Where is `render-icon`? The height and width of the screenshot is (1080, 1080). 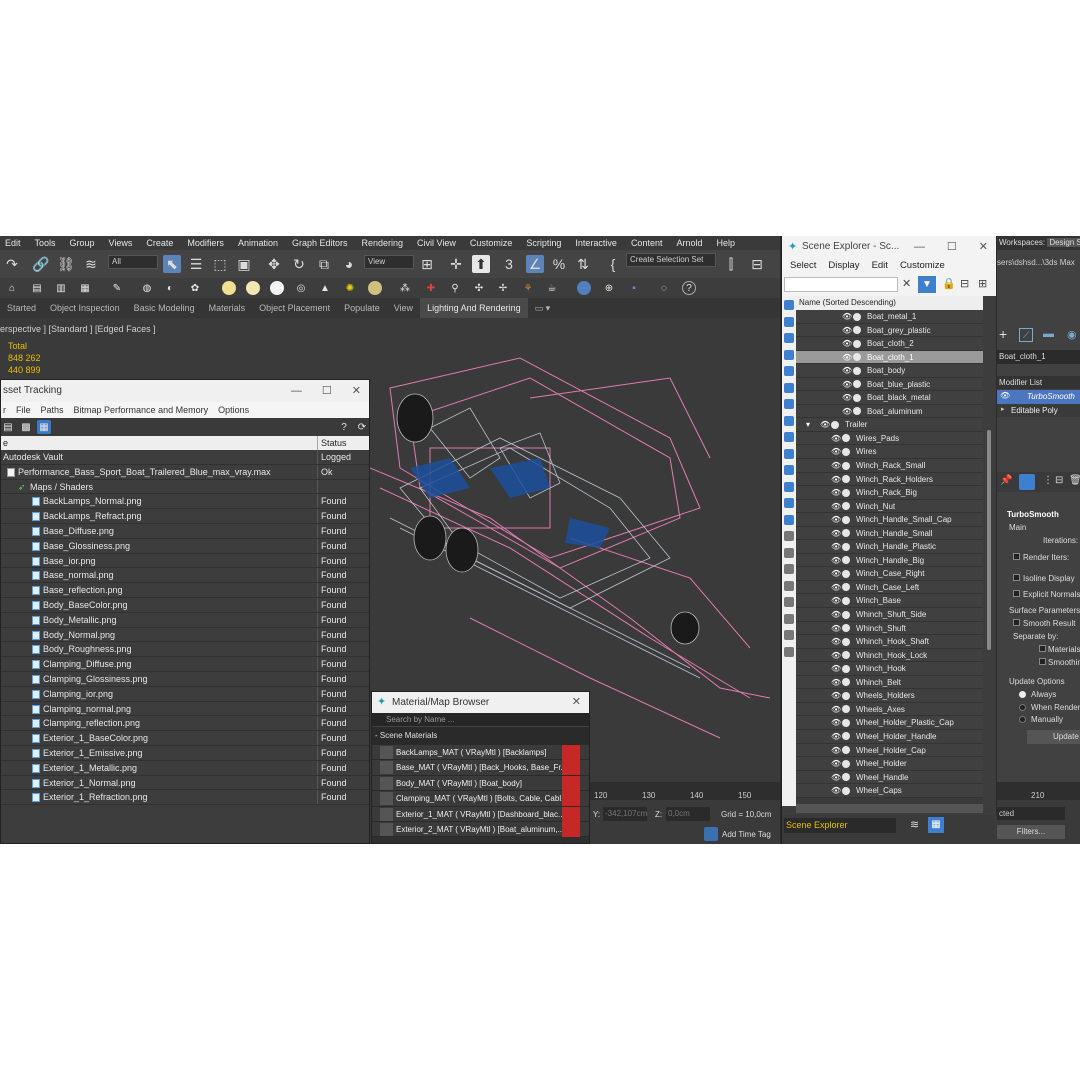
render-icon is located at coordinates (584, 288).